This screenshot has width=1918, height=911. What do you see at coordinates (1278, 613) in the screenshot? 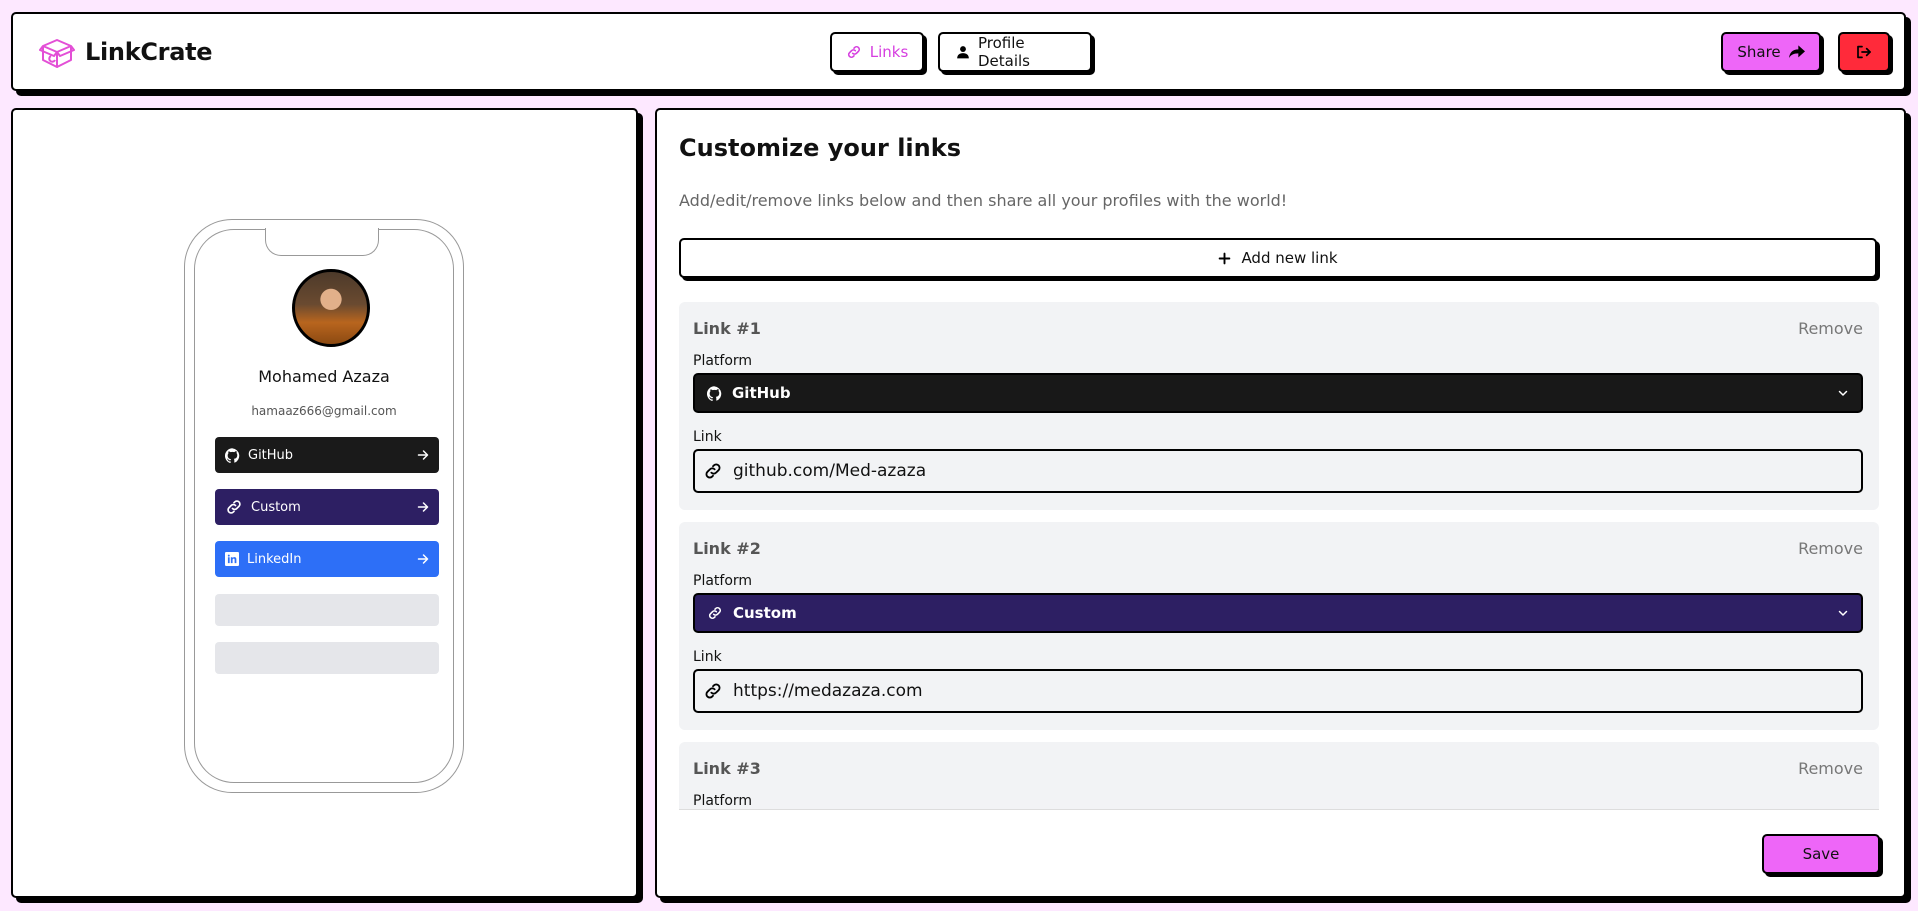
I see `platform-select: Custom` at bounding box center [1278, 613].